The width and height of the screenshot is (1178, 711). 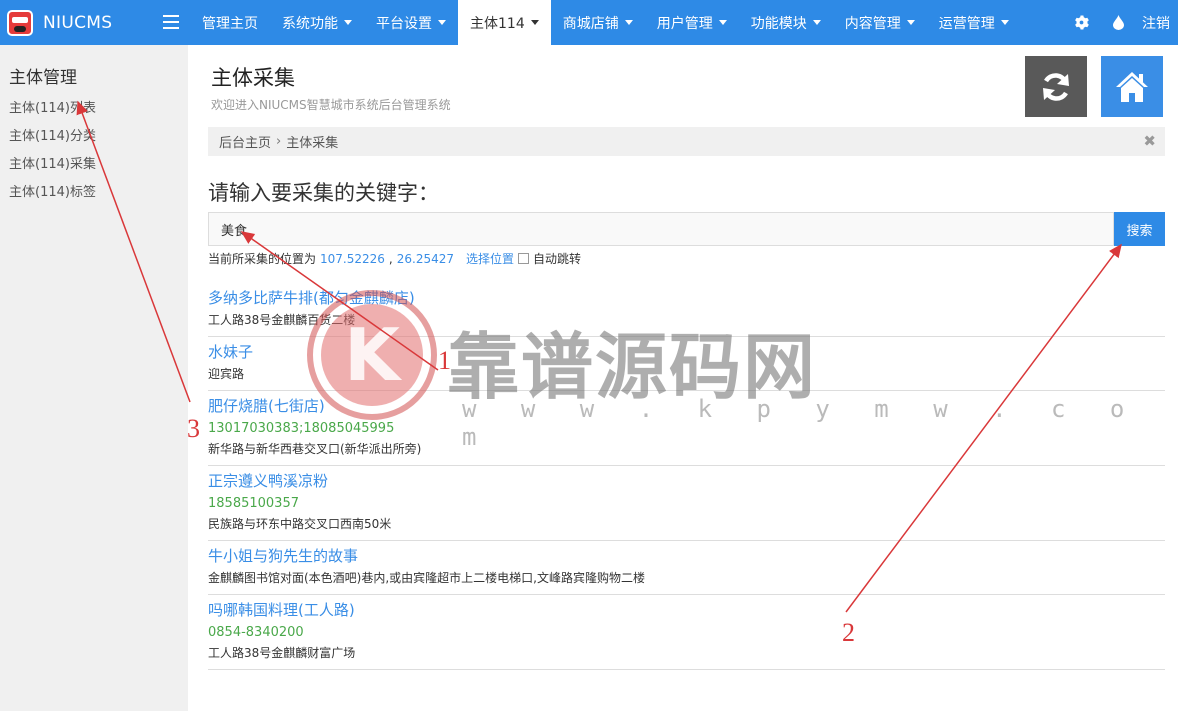 What do you see at coordinates (686, 610) in the screenshot?
I see `result-name-link: 吗哪韩国料理(工人路)` at bounding box center [686, 610].